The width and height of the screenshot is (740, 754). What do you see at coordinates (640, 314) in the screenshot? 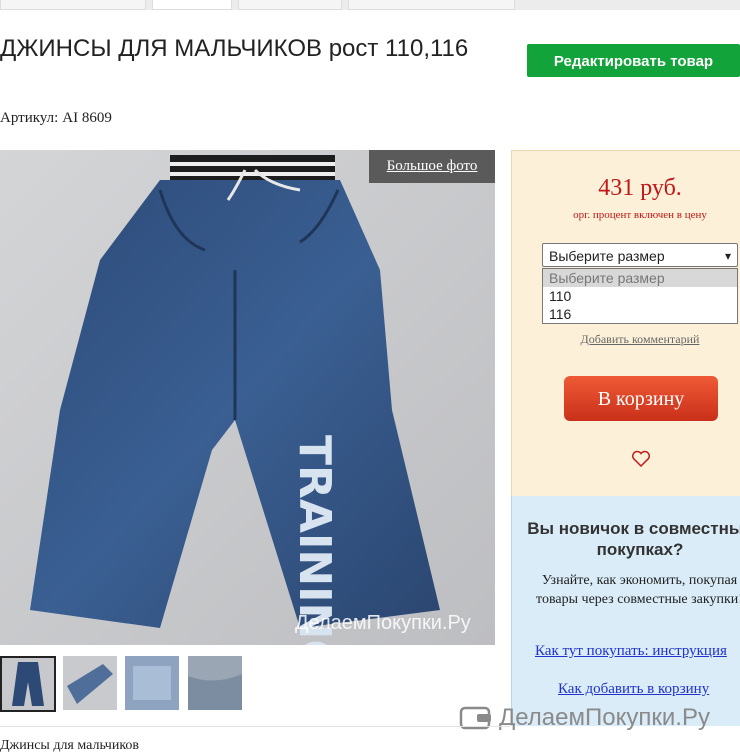
I see `size-option: 116` at bounding box center [640, 314].